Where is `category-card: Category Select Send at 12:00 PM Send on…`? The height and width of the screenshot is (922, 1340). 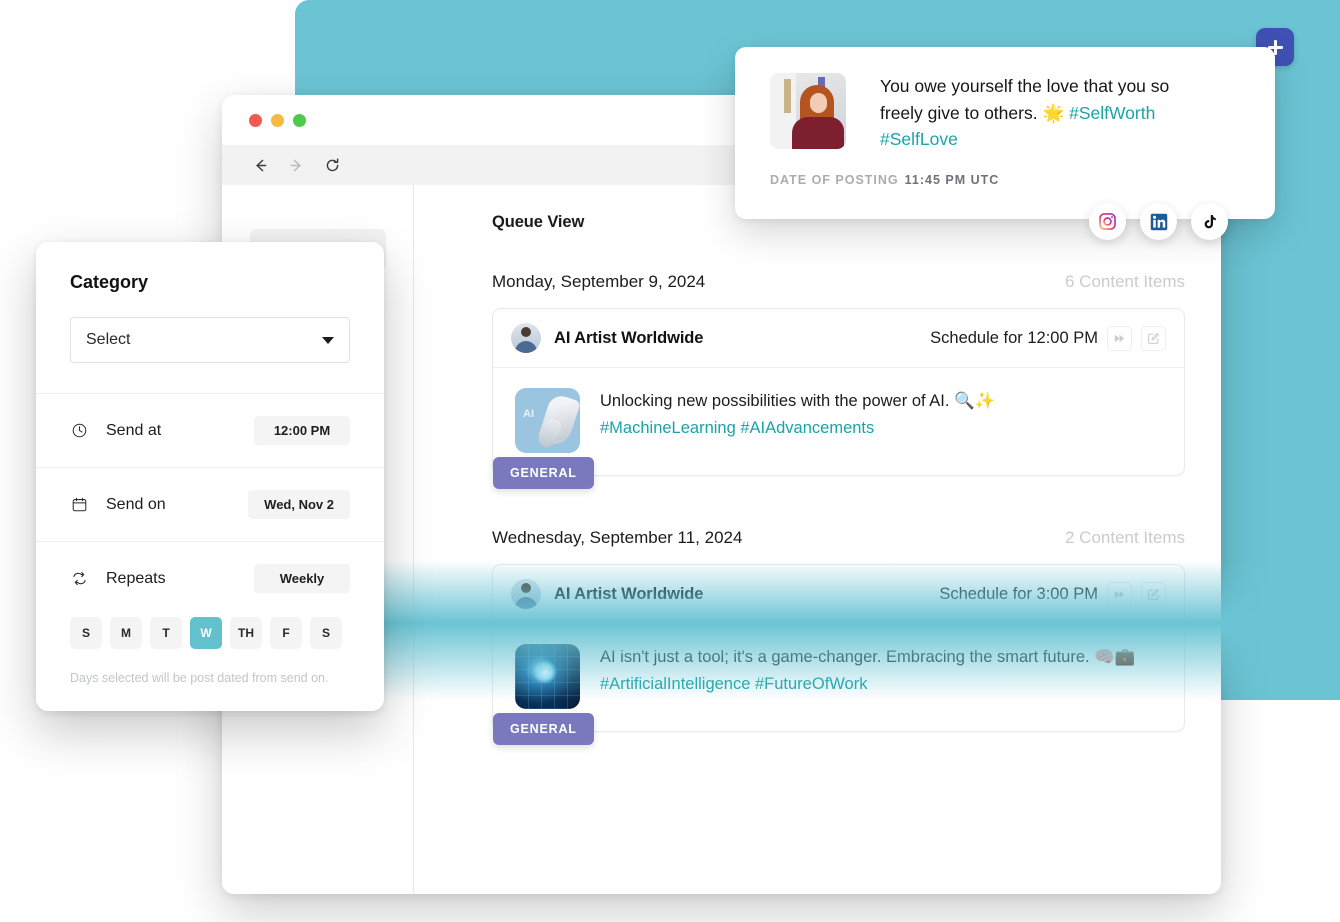
category-card: Category Select Send at 12:00 PM Send on… is located at coordinates (210, 476).